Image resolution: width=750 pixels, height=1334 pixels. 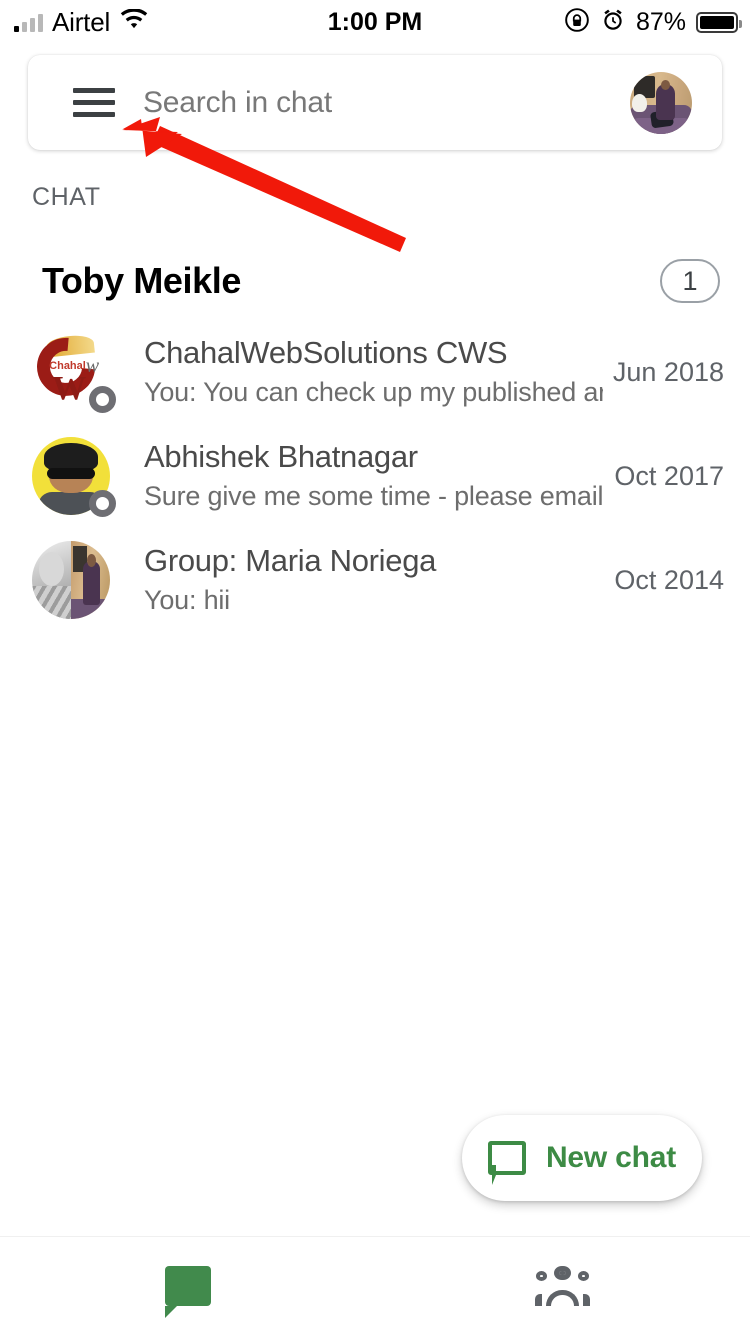 I want to click on hamburger-menu-icon, so click(x=94, y=102).